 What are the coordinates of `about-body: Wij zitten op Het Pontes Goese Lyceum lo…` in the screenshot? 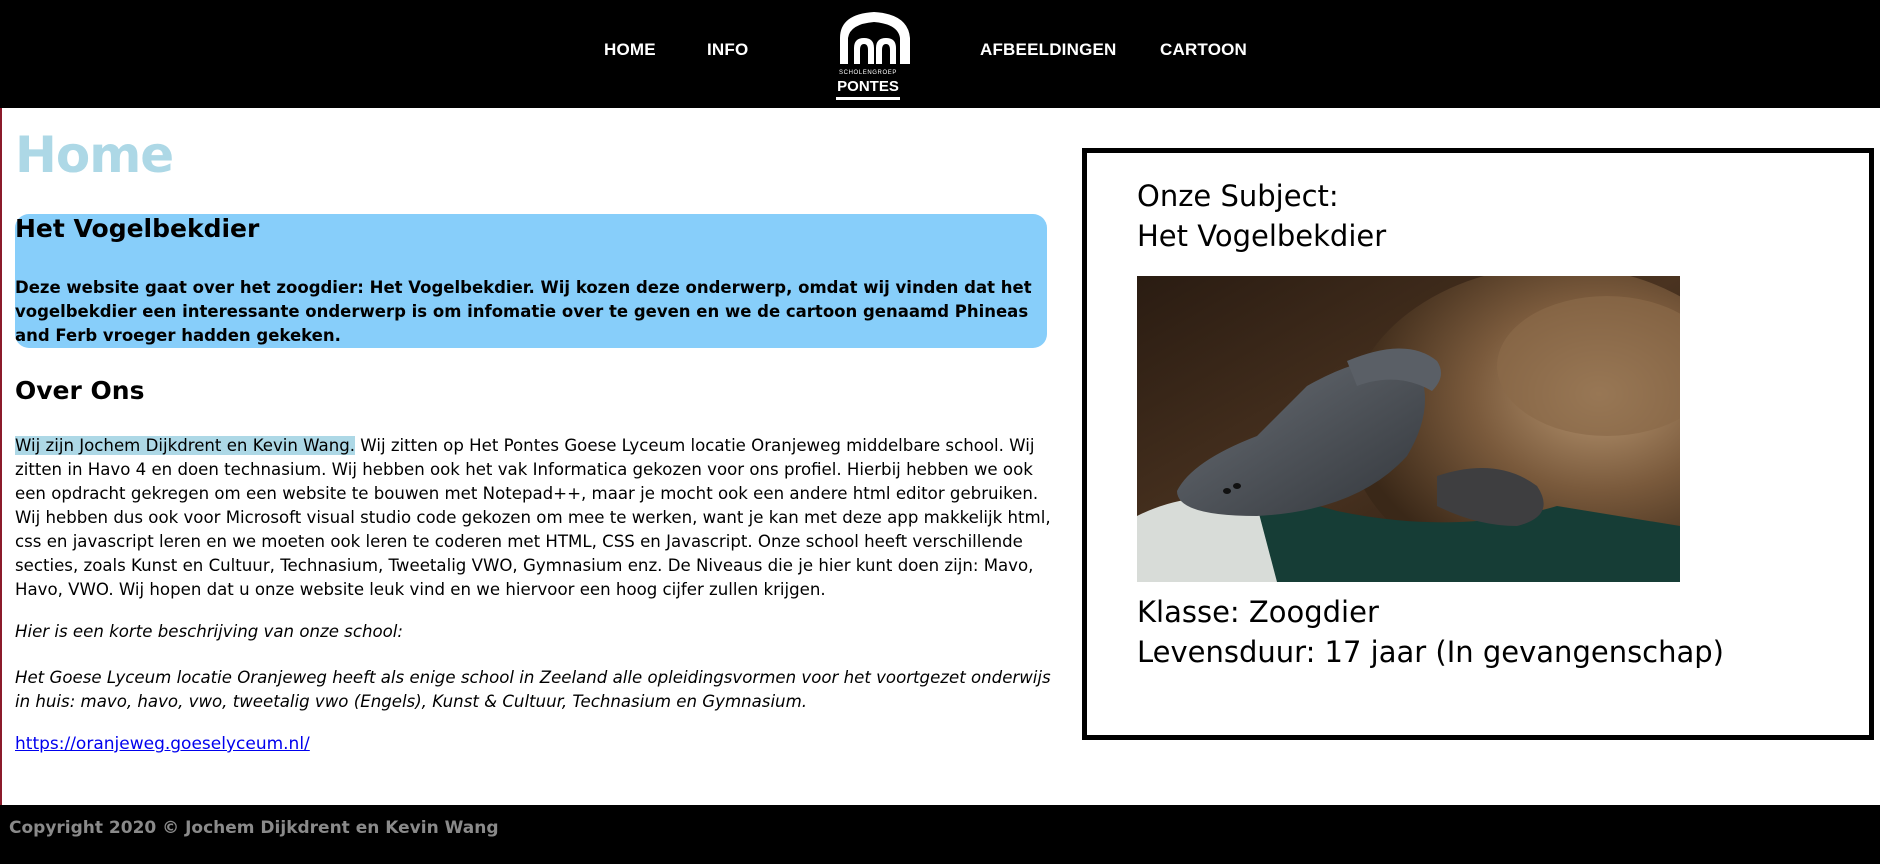 It's located at (533, 517).